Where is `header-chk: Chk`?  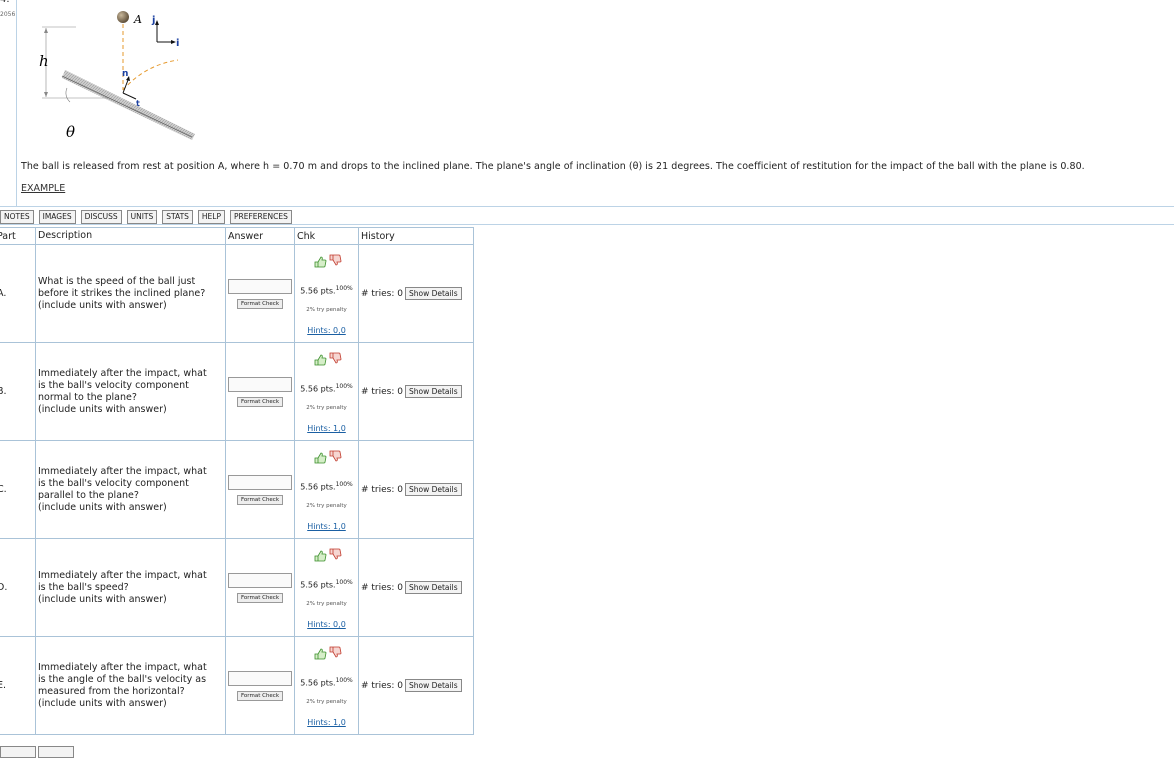
header-chk: Chk is located at coordinates (326, 236).